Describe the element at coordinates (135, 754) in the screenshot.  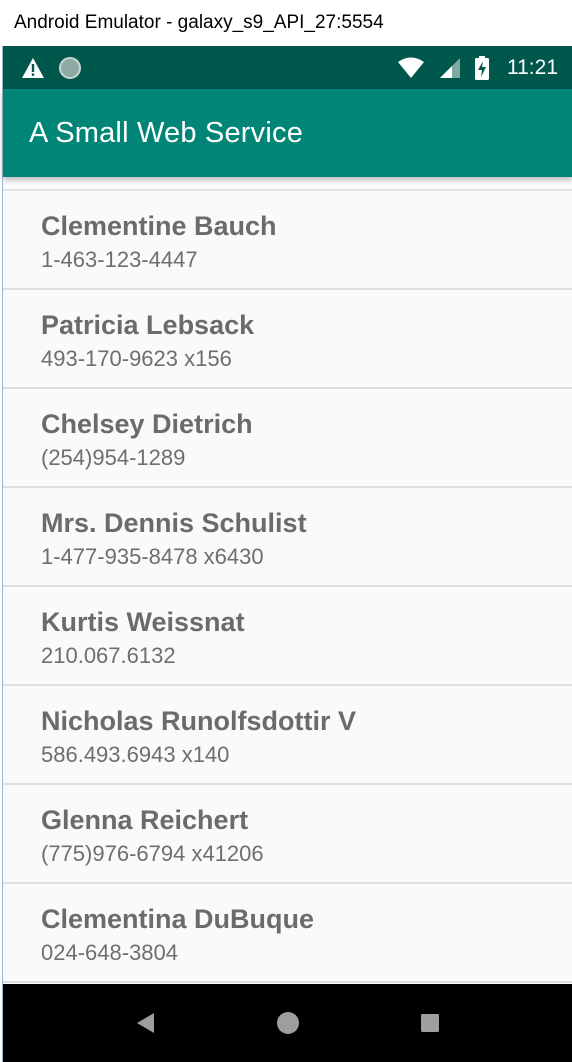
I see `contact-phone: 586.493.6943 x140` at that location.